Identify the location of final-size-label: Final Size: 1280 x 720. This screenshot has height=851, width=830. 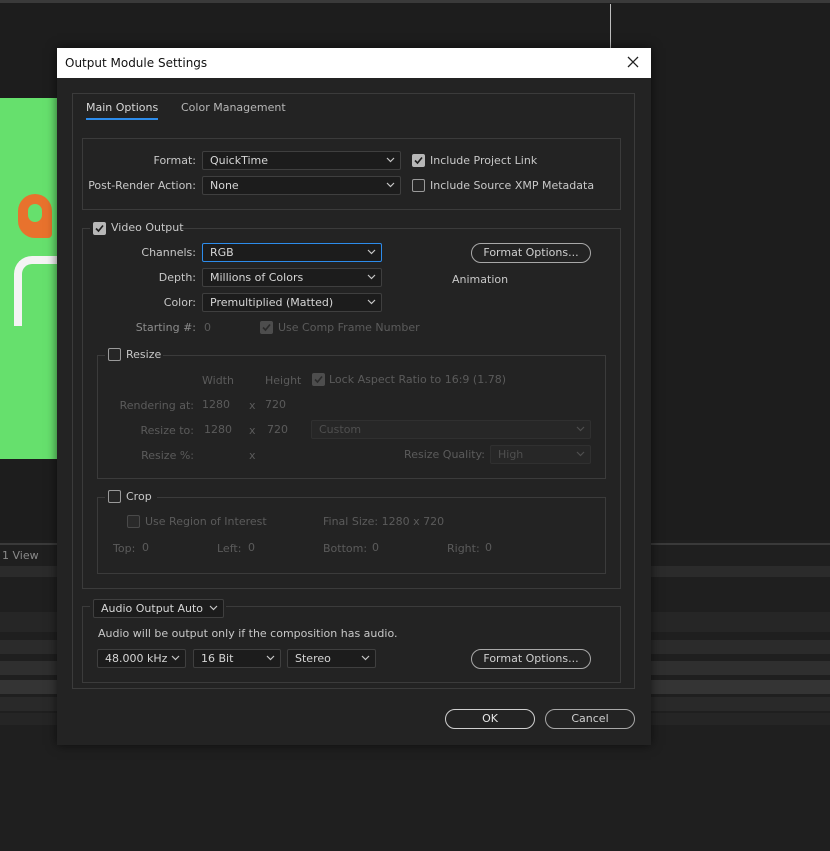
(384, 521).